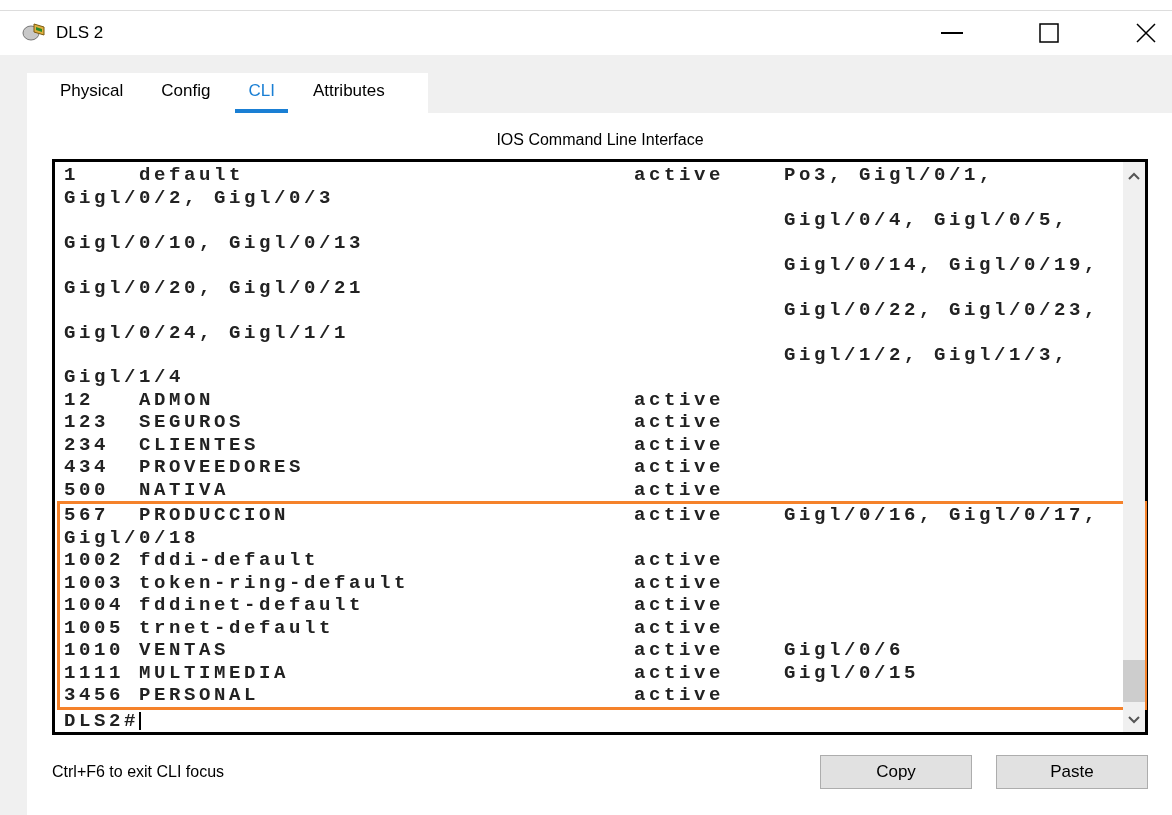  Describe the element at coordinates (94, 560) in the screenshot. I see `vlan-id: 1002` at that location.